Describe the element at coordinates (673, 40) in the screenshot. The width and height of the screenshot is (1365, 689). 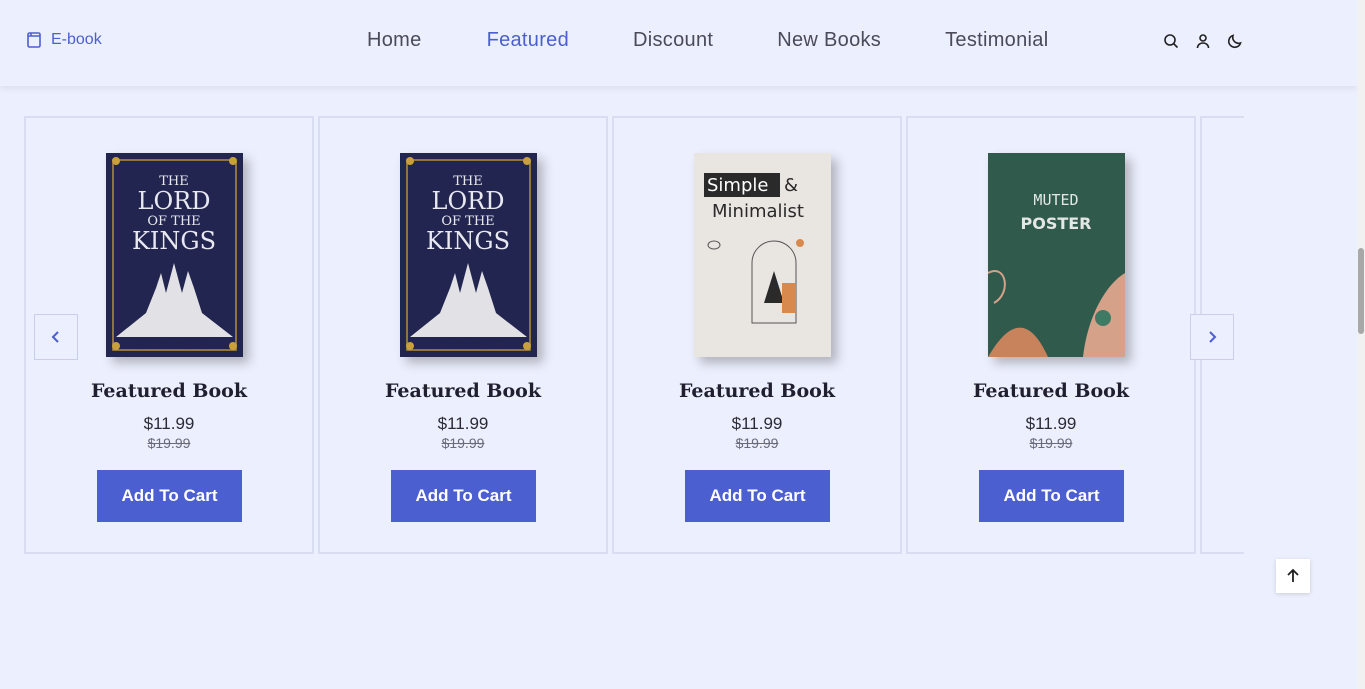
I see `nav-discount: Discount` at that location.